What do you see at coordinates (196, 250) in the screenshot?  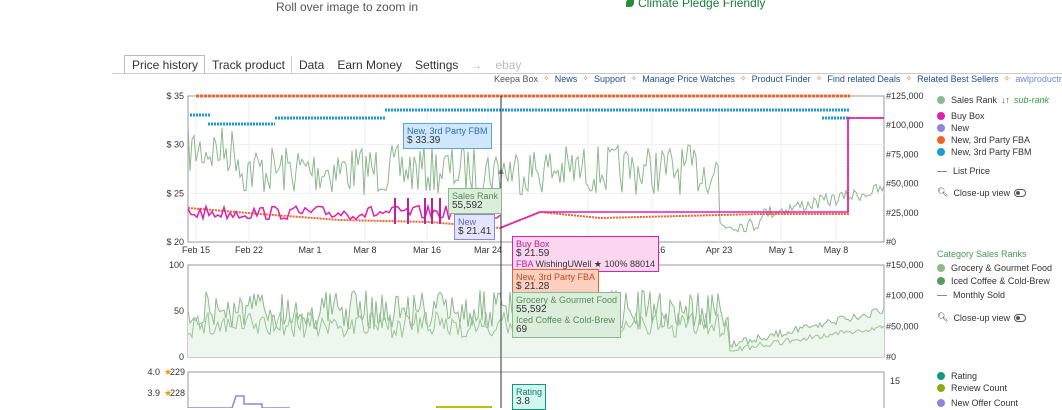 I see `x-tick-label: Feb 15` at bounding box center [196, 250].